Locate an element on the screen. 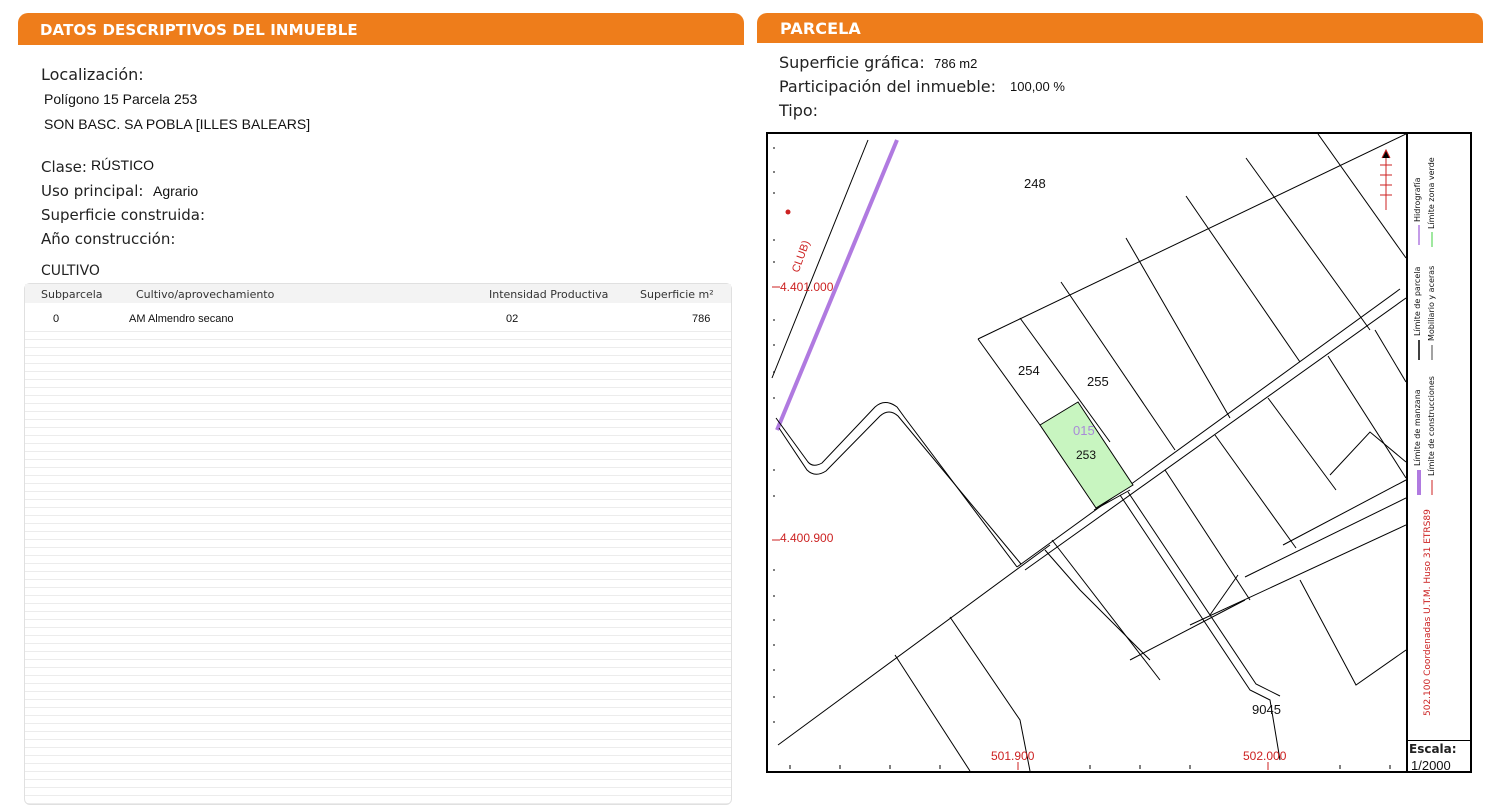  legend-limite-parcela: Límite de parcela is located at coordinates (1417, 301).